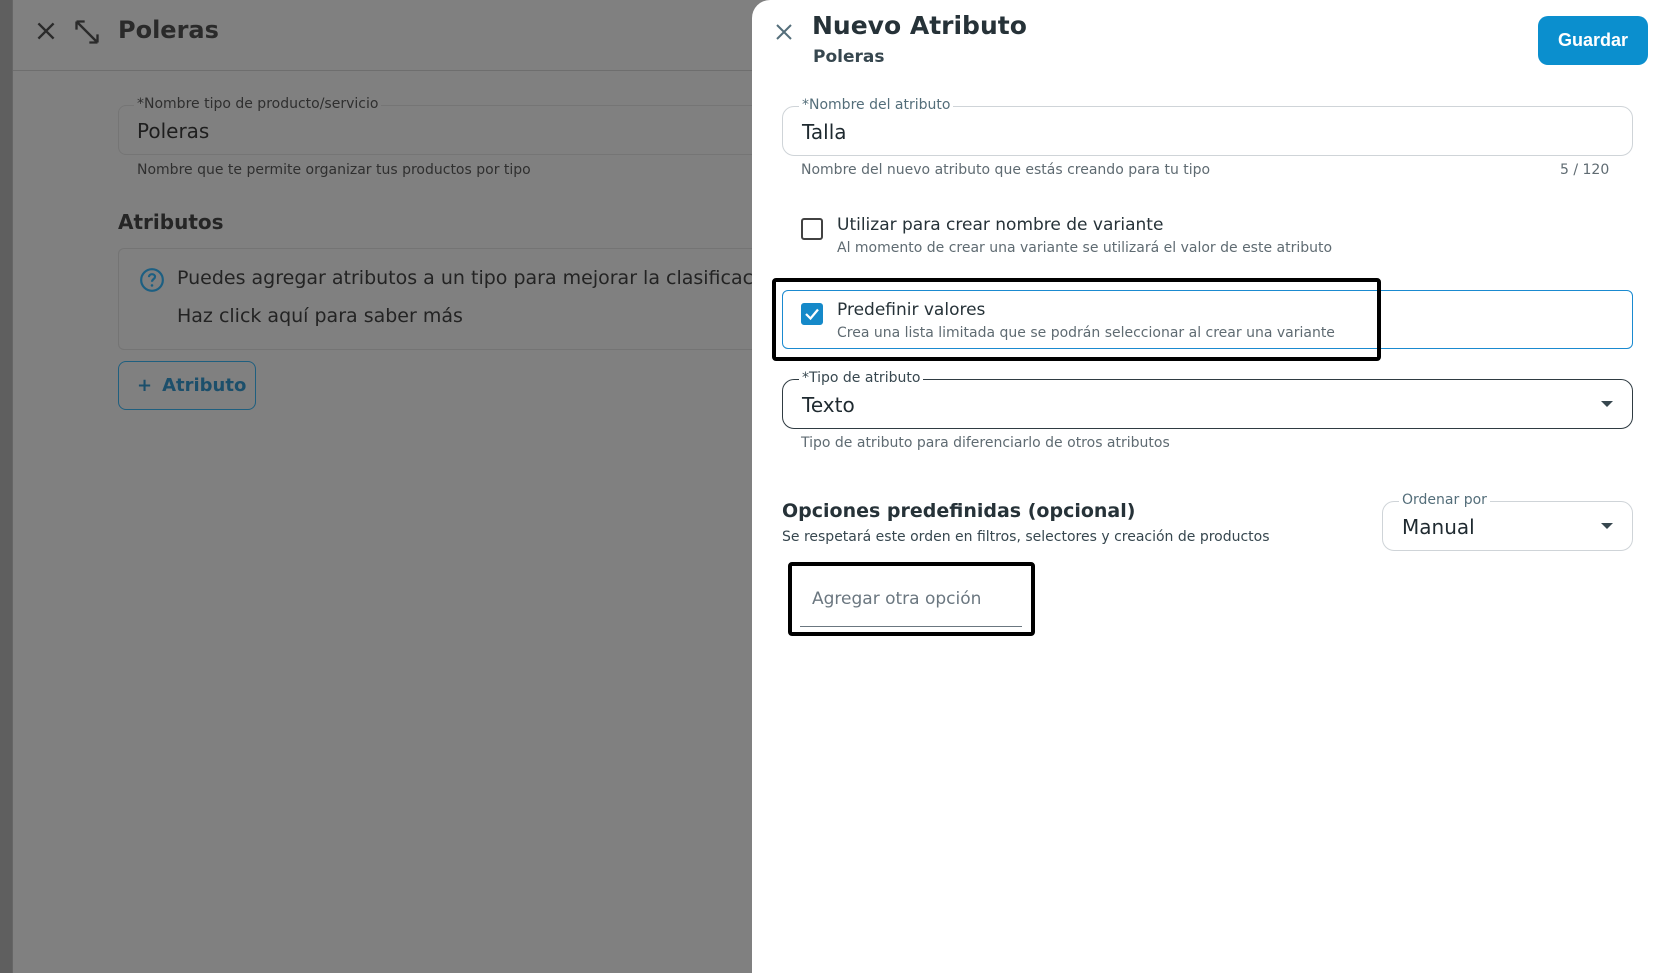  I want to click on expand-icon, so click(87, 32).